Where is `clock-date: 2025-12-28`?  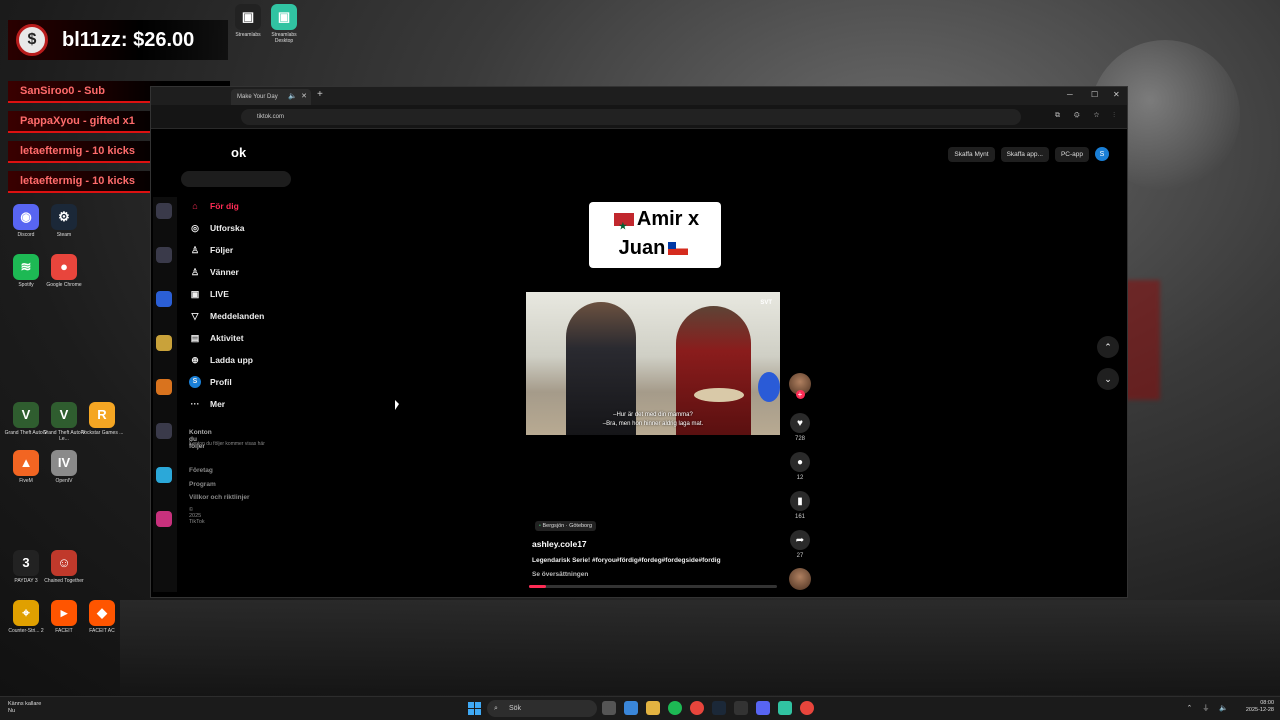
clock-date: 2025-12-28 is located at coordinates (1259, 710).